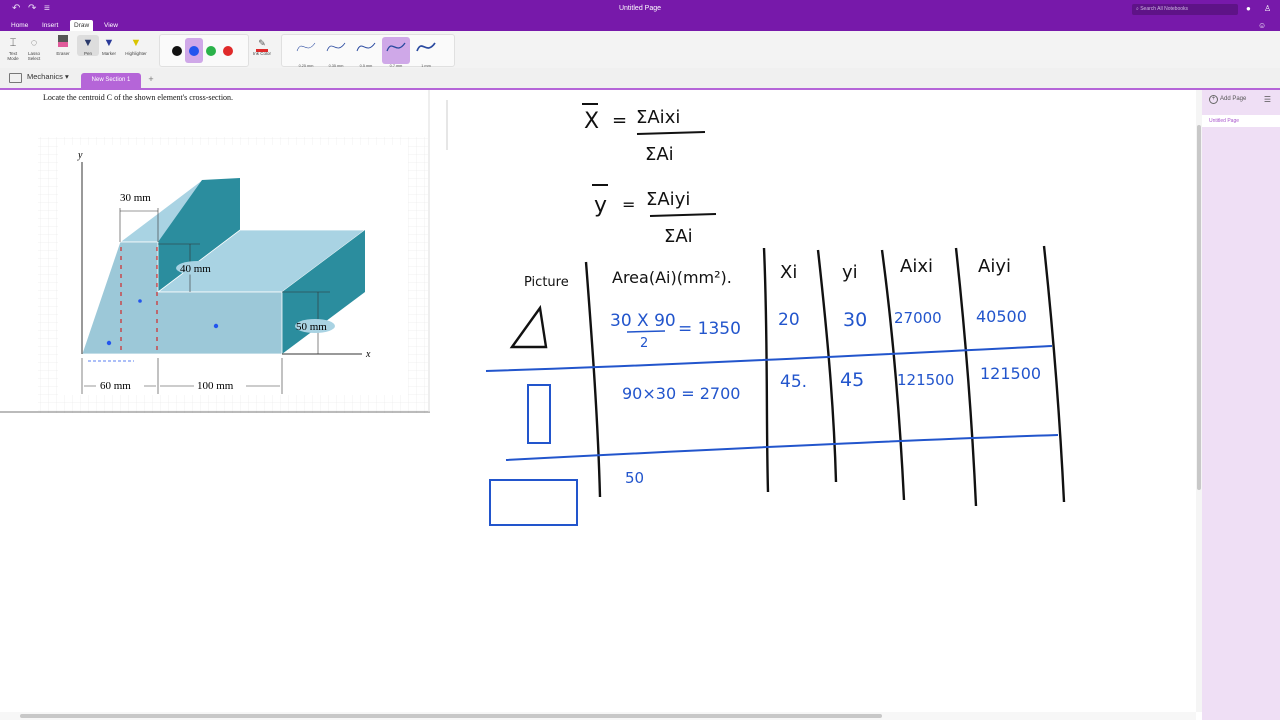 The width and height of the screenshot is (1280, 720). What do you see at coordinates (528, 326) in the screenshot?
I see `triangle-sketch` at bounding box center [528, 326].